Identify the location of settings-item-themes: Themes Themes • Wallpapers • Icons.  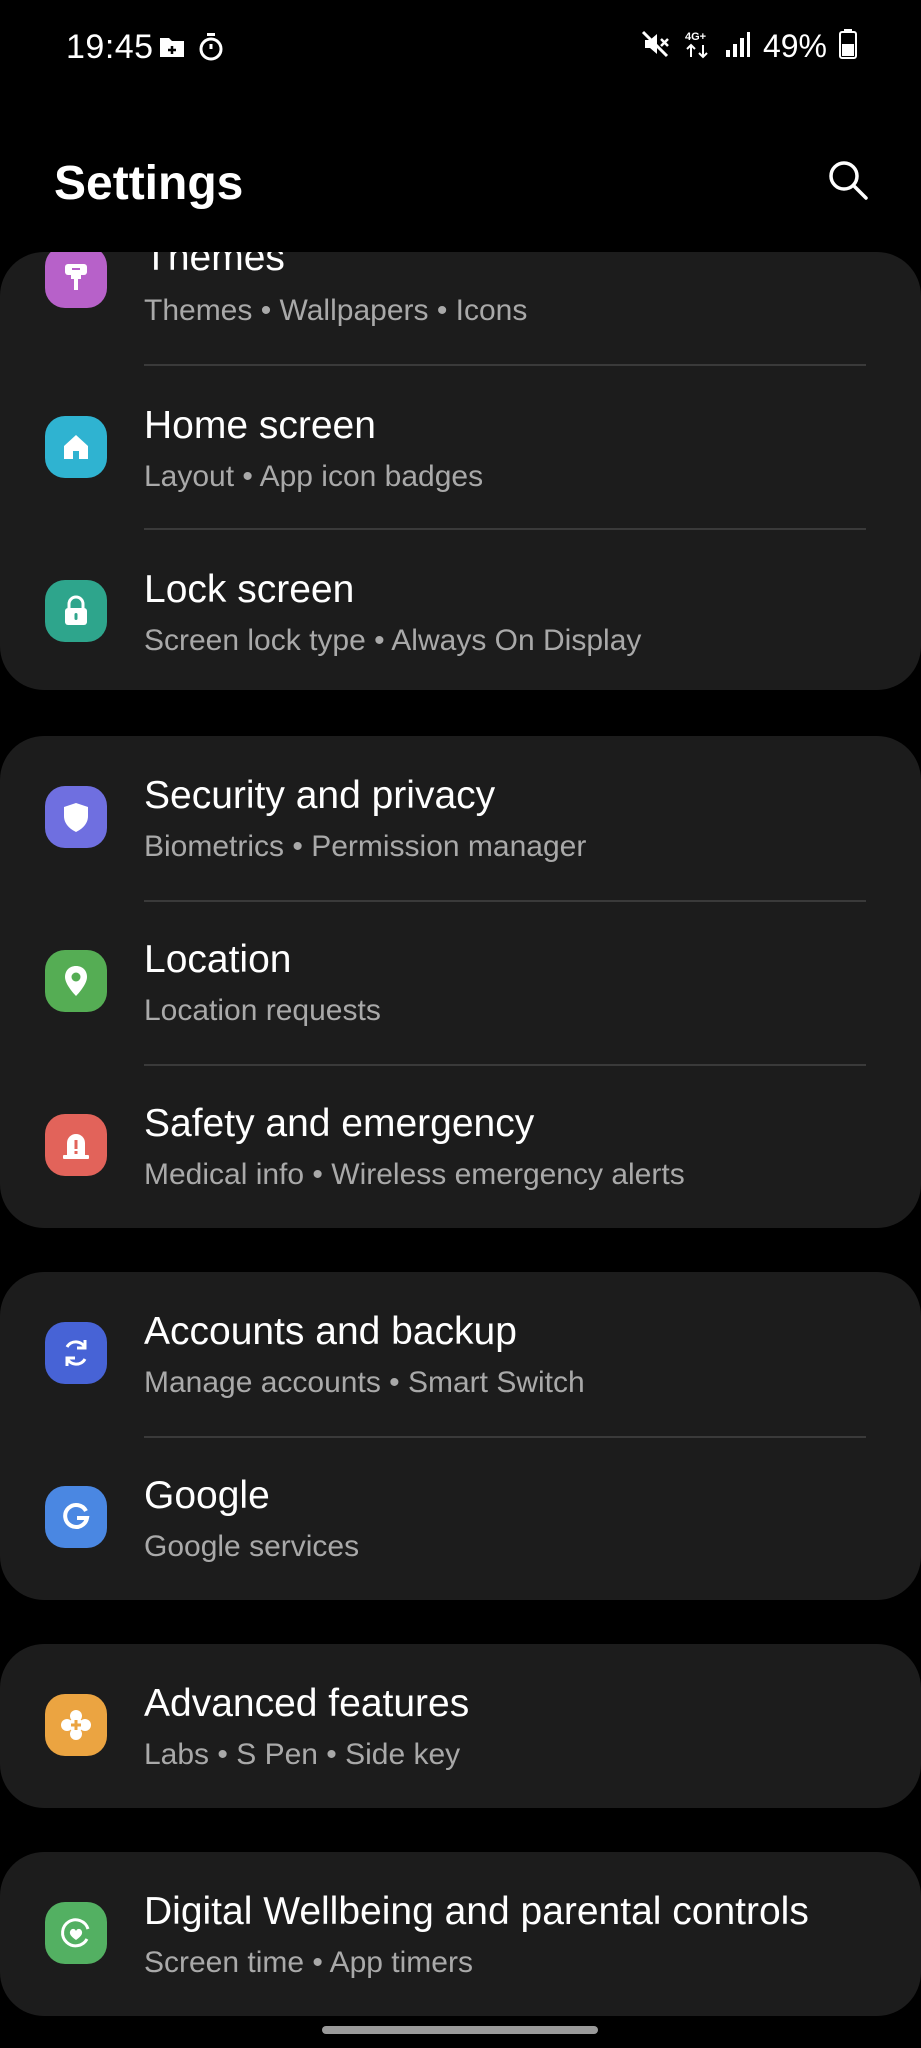
(460, 306).